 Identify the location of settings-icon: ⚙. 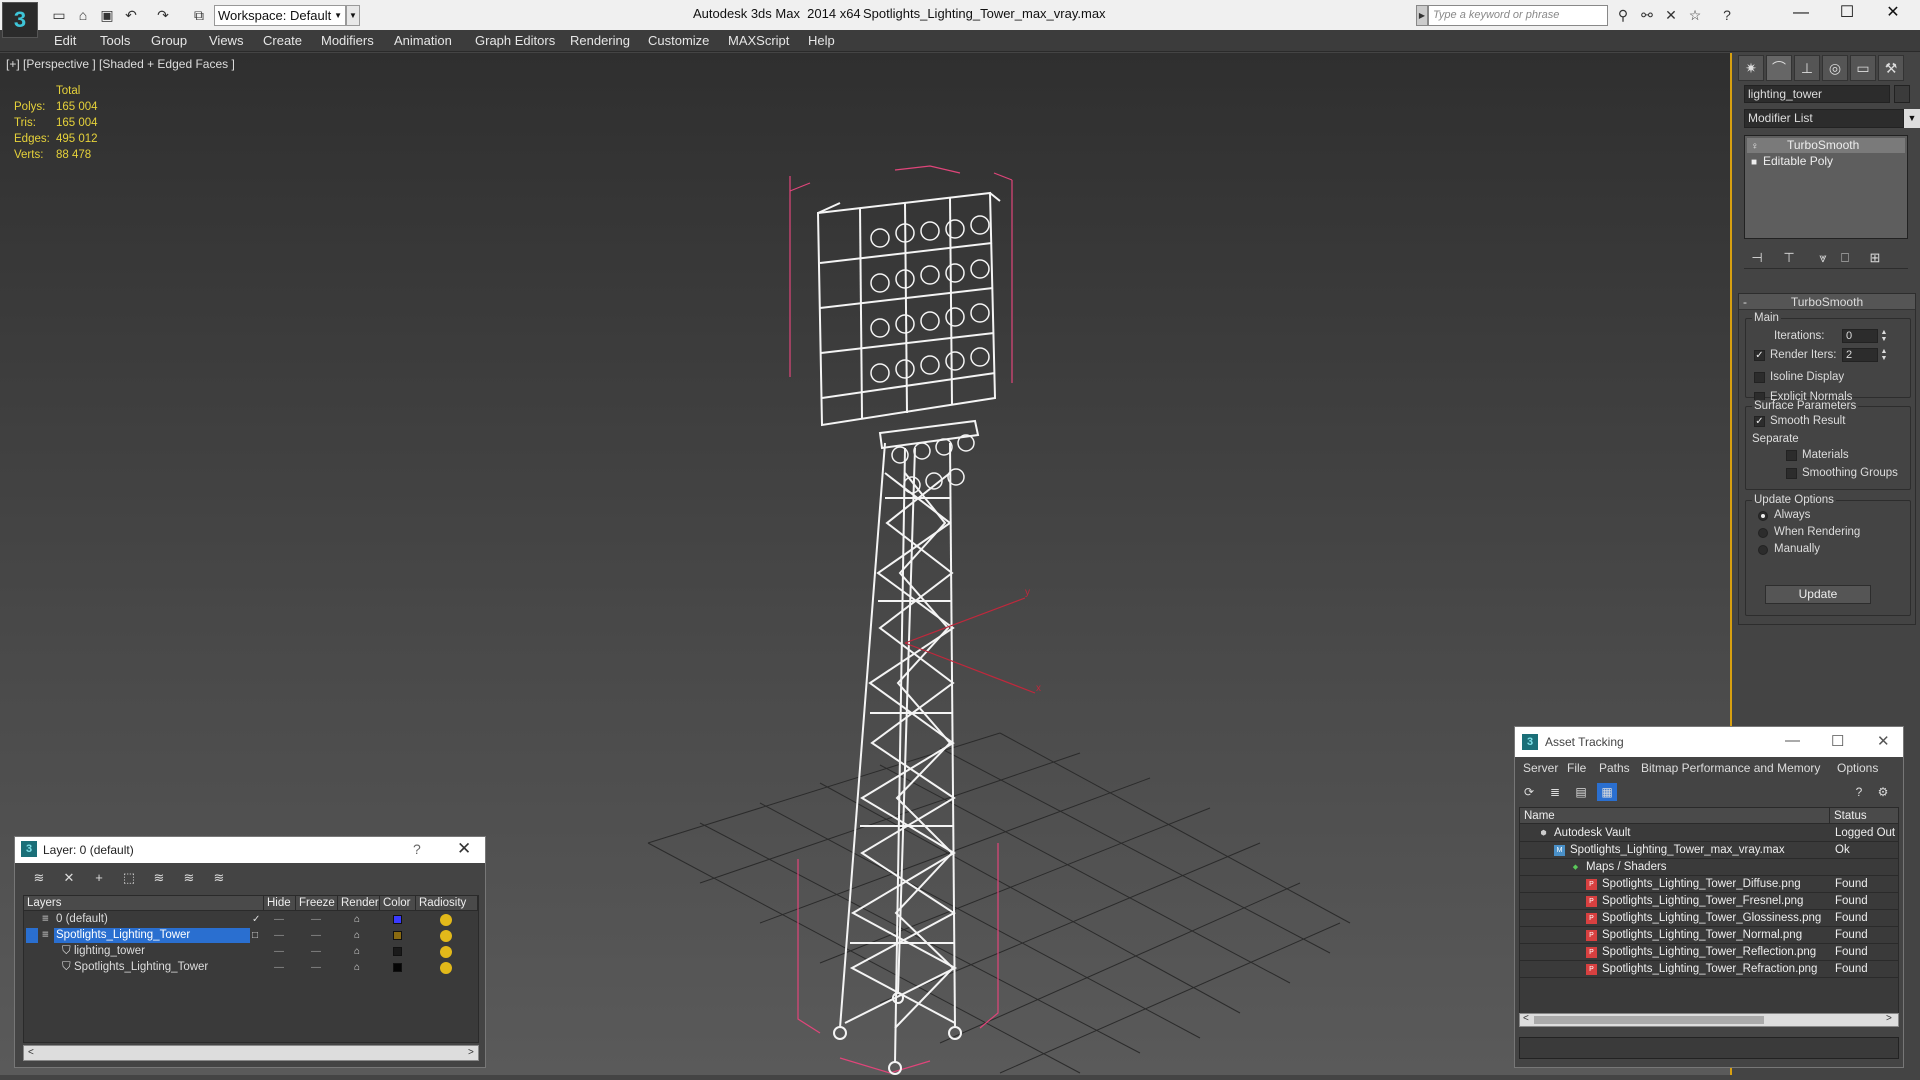
(1883, 792).